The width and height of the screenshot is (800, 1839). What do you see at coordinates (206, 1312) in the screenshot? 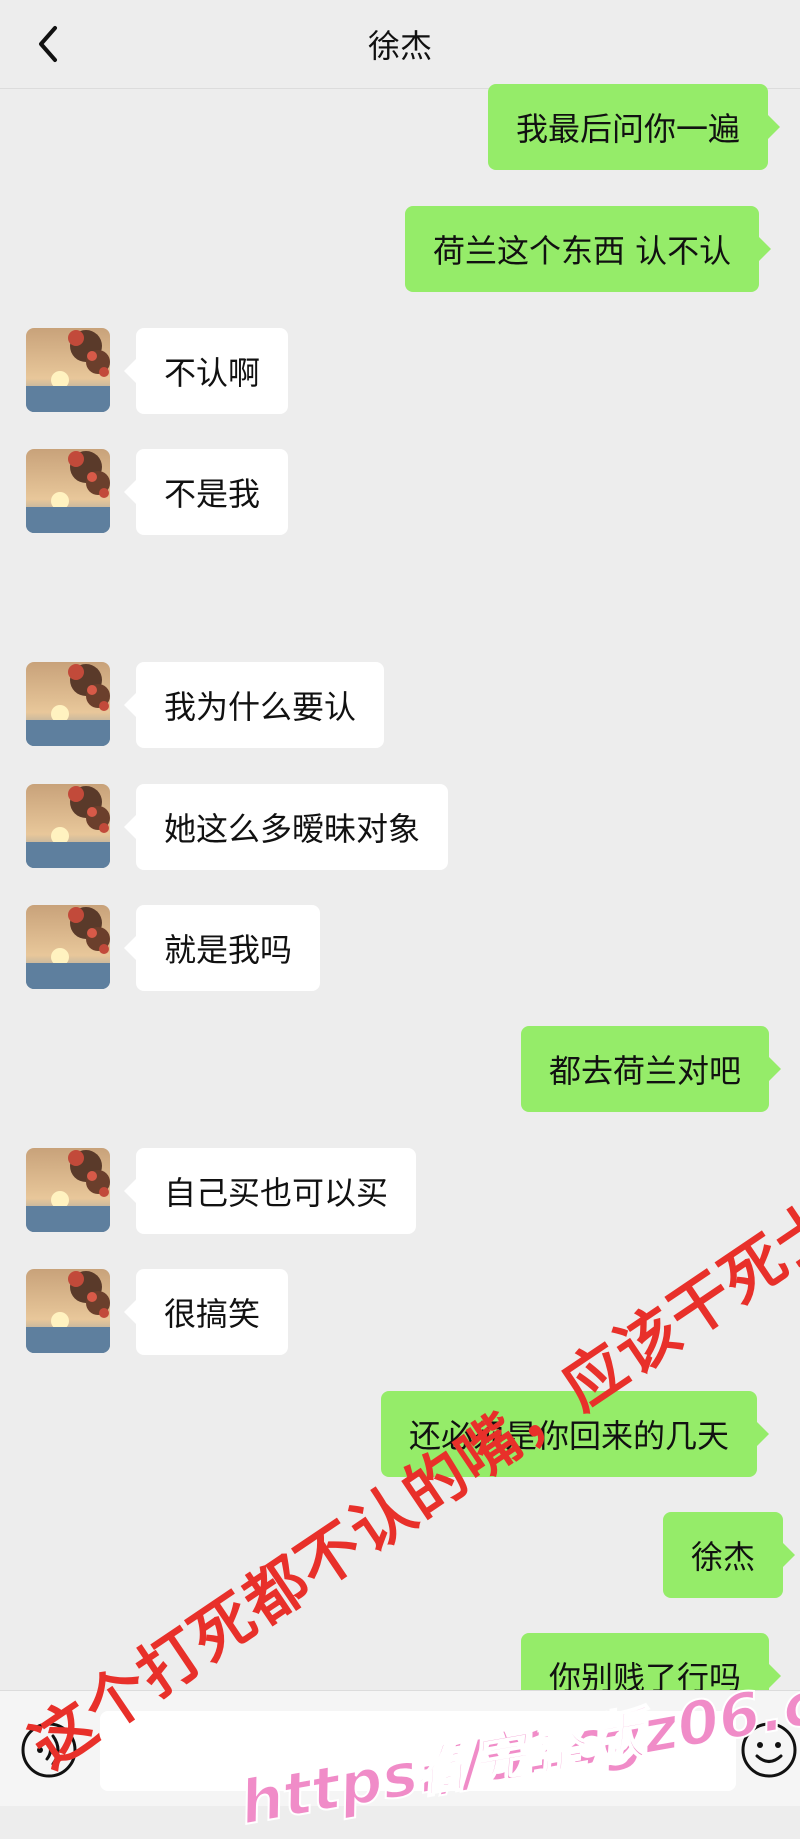
I see `message-bubble-left: 很搞笑` at bounding box center [206, 1312].